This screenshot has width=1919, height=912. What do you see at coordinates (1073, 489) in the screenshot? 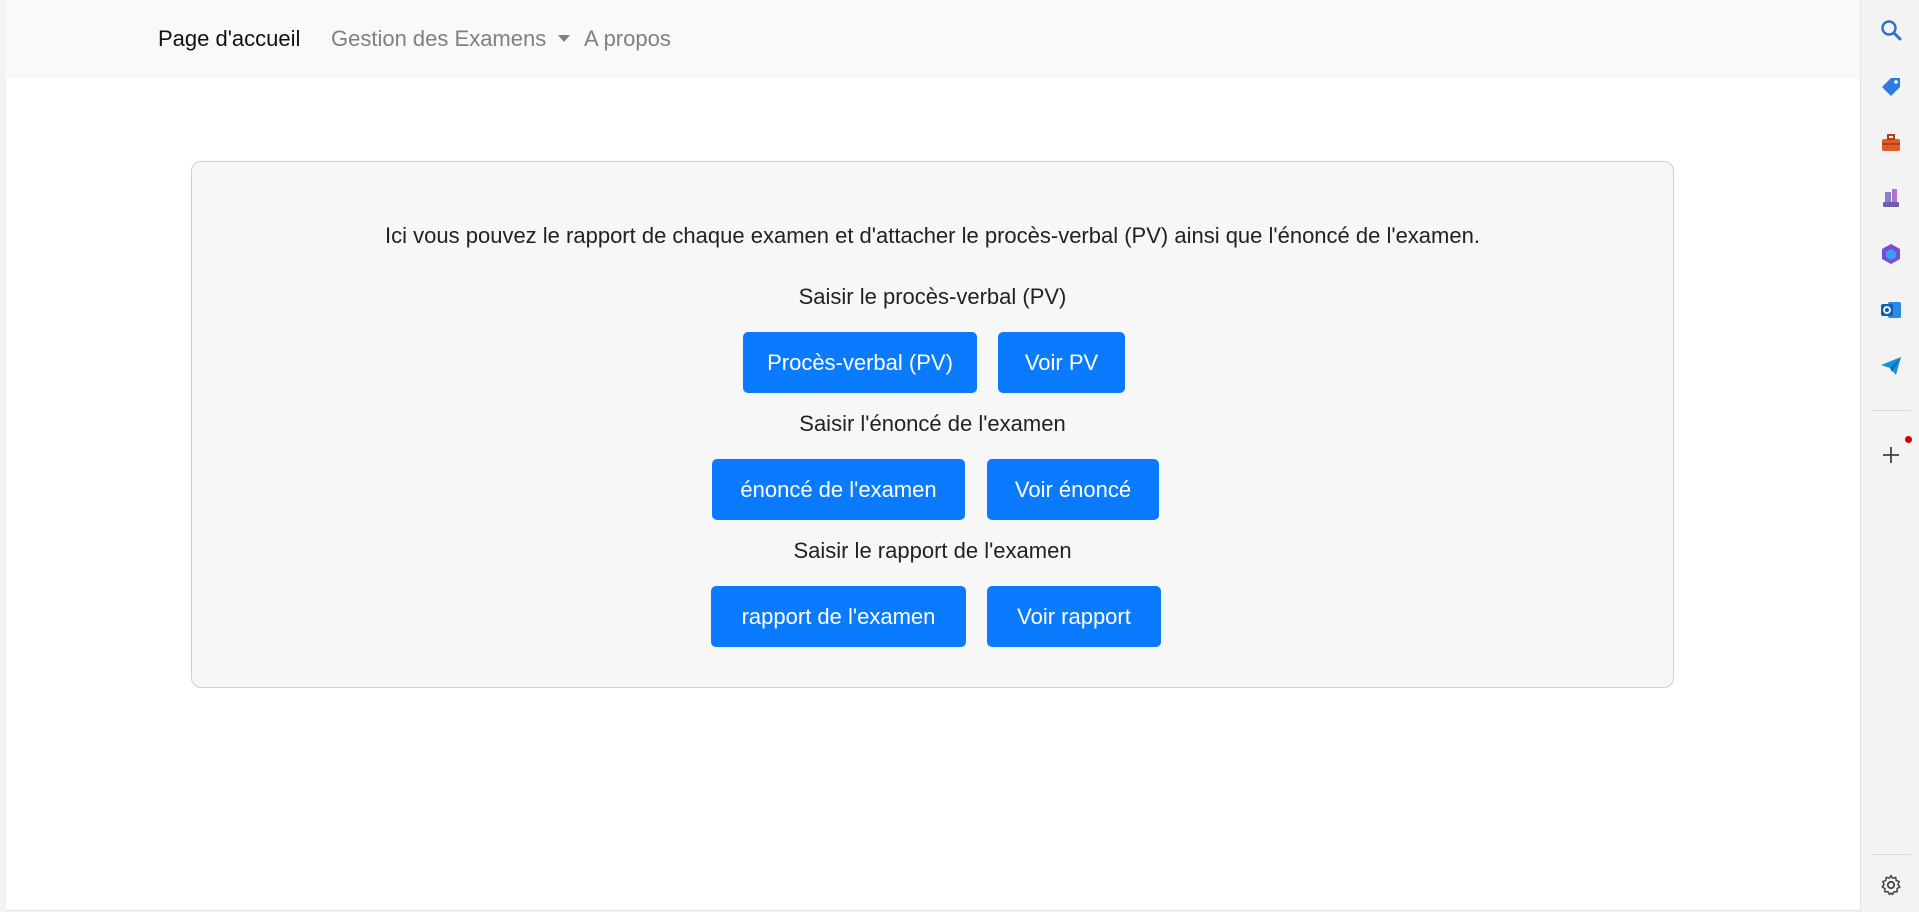
I see `enonce-view-button: Voir énoncé` at bounding box center [1073, 489].